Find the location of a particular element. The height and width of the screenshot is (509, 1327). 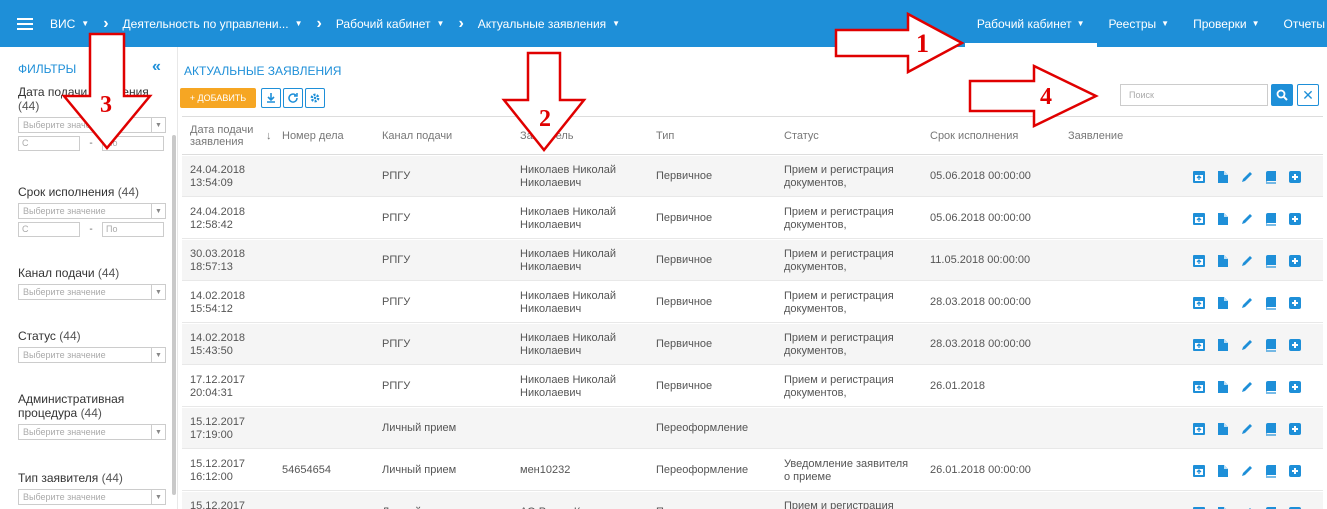

sort-down-icon: ↓ is located at coordinates (269, 136).